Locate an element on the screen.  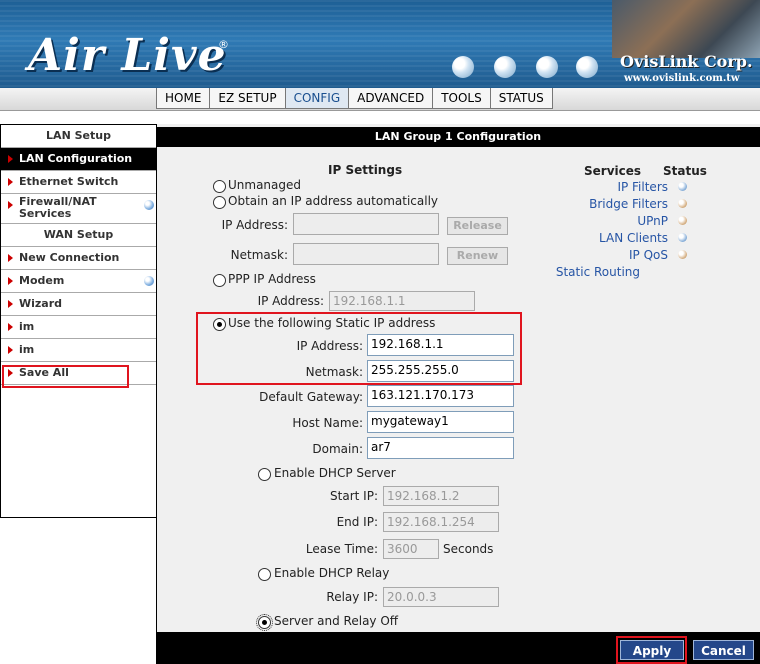
sidebar-header-wan: WAN Setup is located at coordinates (78, 235).